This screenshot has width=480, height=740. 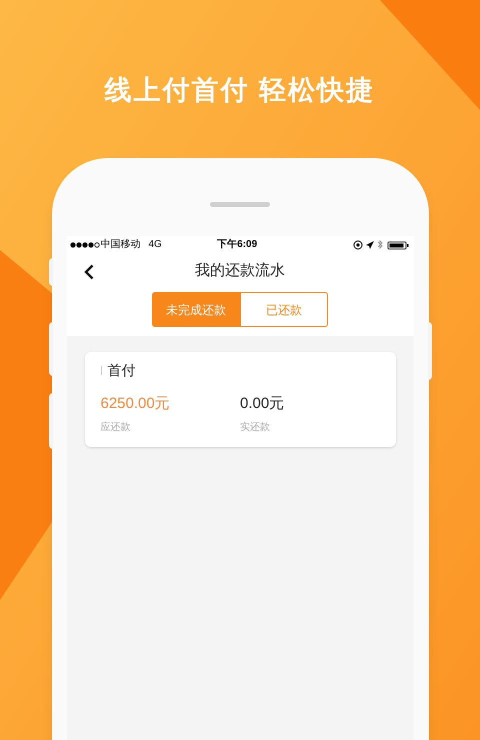 What do you see at coordinates (120, 245) in the screenshot?
I see `carrier-name: 中国移动` at bounding box center [120, 245].